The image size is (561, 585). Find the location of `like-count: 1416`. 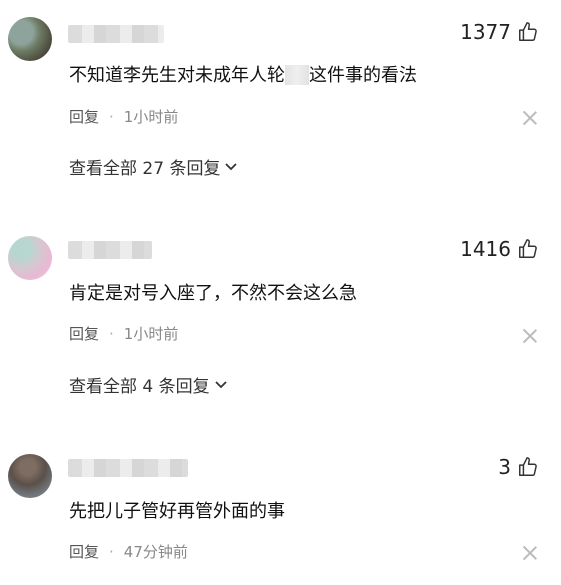

like-count: 1416 is located at coordinates (485, 249).